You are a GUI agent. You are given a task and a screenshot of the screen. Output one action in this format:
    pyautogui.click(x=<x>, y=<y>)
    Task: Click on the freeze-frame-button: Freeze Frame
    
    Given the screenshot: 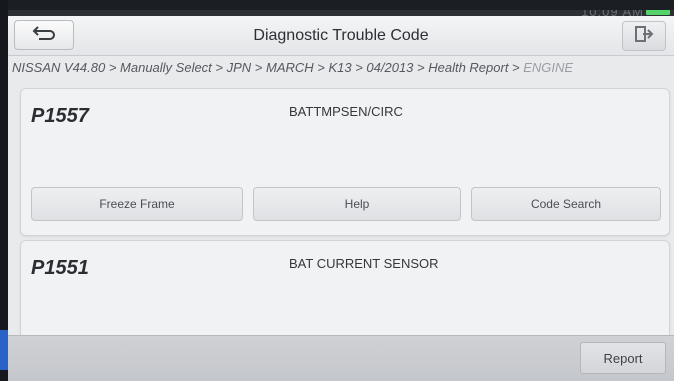 What is the action you would take?
    pyautogui.click(x=137, y=204)
    